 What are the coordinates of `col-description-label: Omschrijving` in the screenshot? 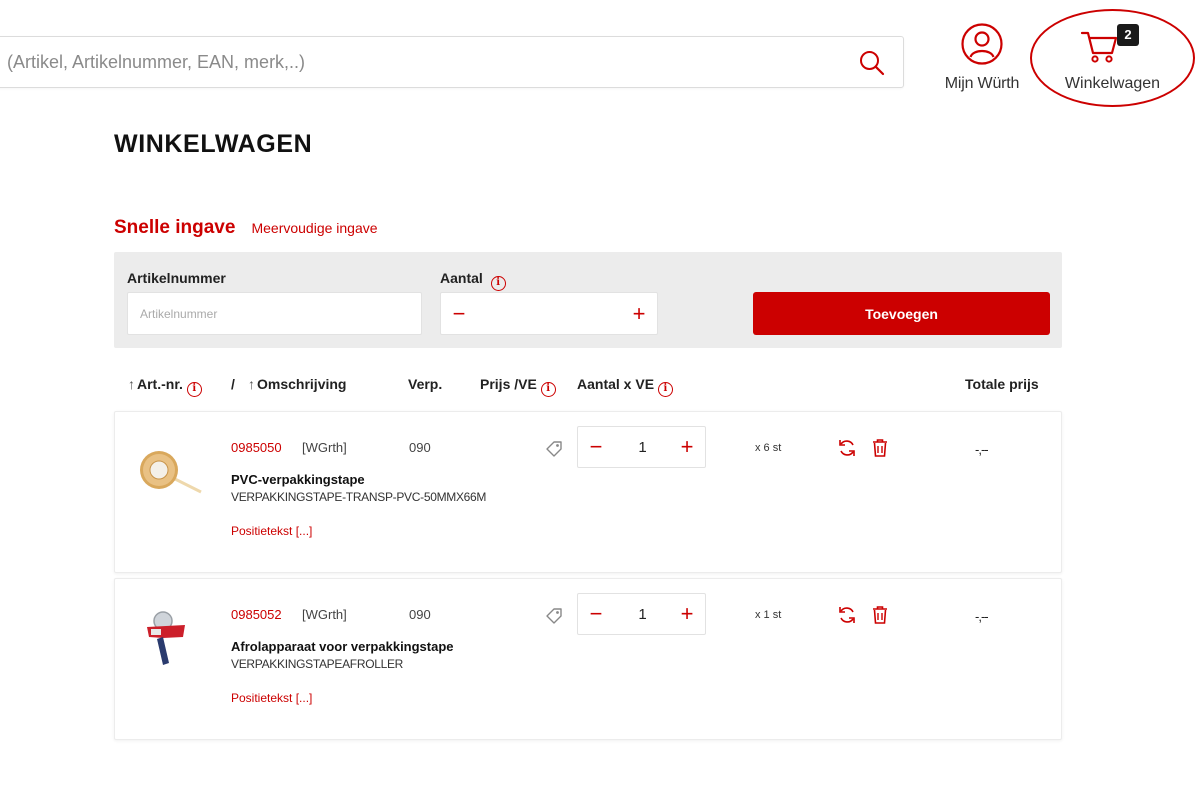 It's located at (302, 384).